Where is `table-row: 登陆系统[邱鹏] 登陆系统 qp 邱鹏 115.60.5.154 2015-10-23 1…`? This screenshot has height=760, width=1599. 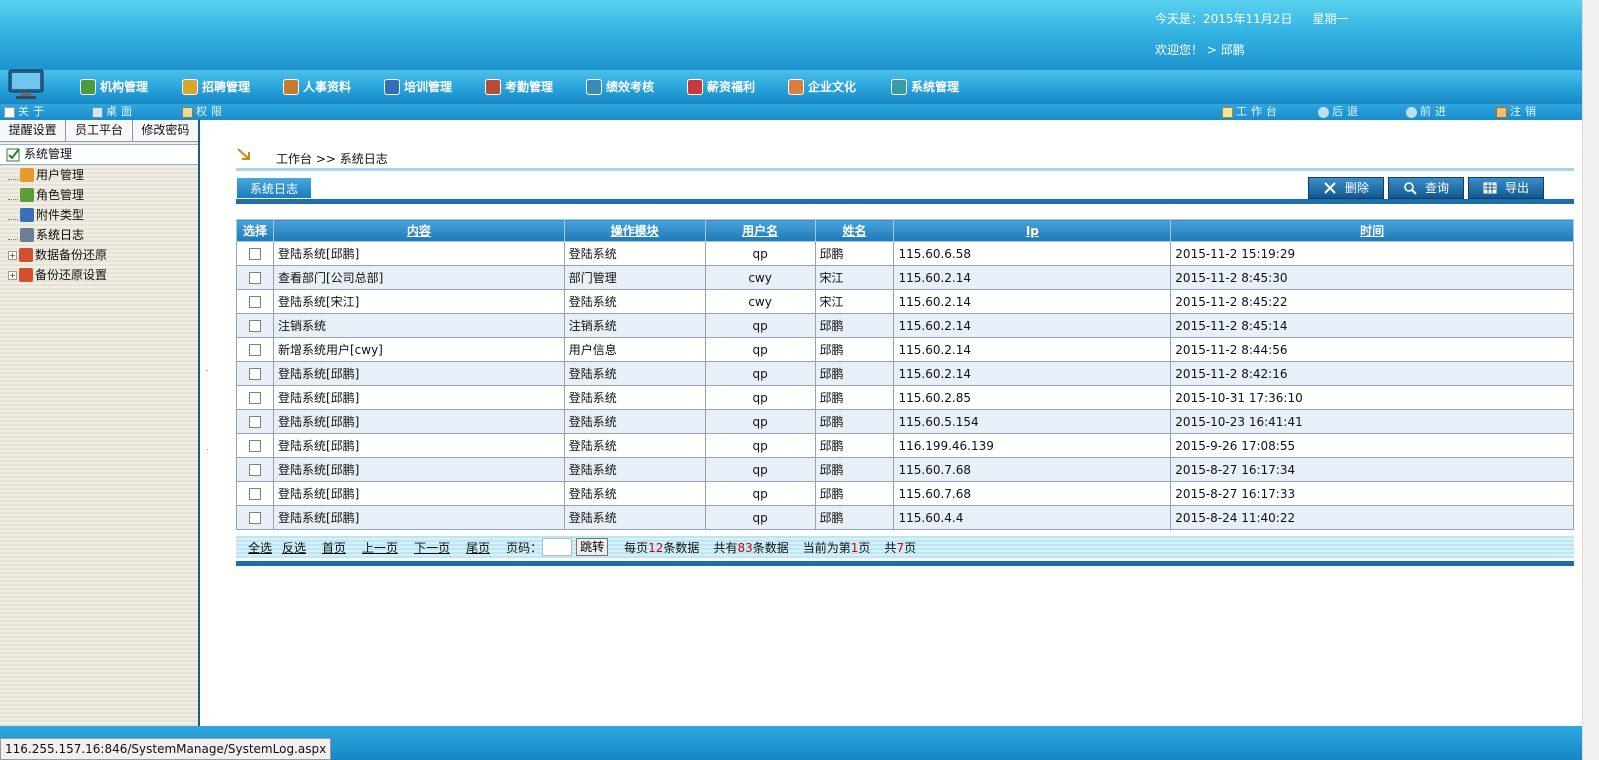
table-row: 登陆系统[邱鹏] 登陆系统 qp 邱鹏 115.60.5.154 2015-10-23 1… is located at coordinates (905, 421).